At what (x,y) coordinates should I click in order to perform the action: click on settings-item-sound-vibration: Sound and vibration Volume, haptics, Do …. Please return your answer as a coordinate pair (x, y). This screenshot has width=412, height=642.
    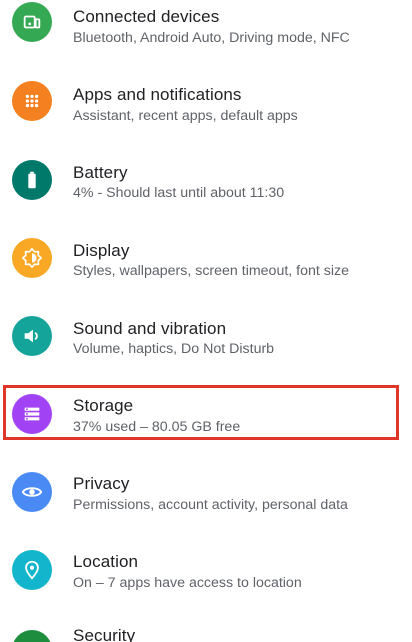
    Looking at the image, I should click on (206, 351).